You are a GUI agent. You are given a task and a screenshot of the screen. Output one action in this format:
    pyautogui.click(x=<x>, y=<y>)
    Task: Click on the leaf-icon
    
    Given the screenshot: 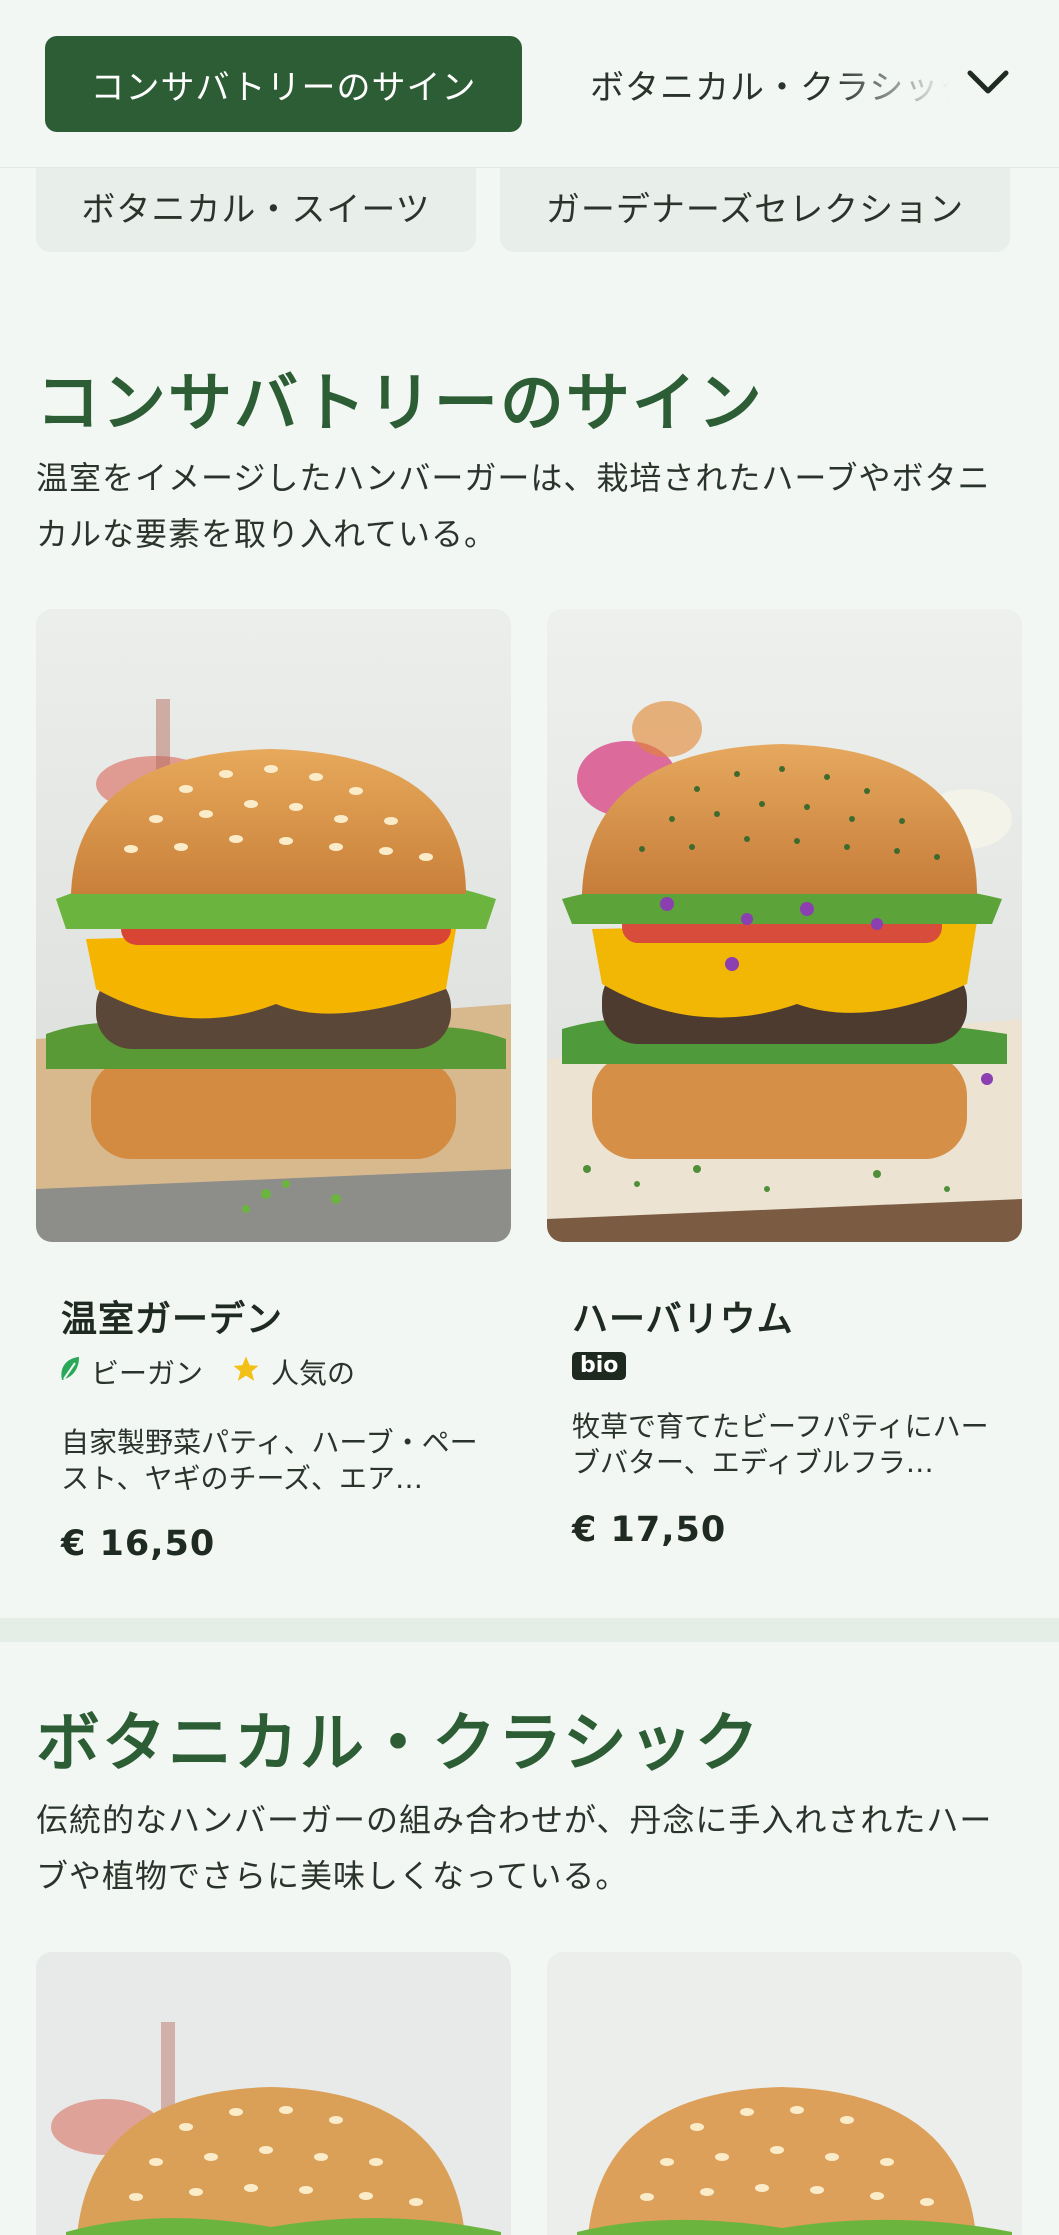 What is the action you would take?
    pyautogui.click(x=70, y=1372)
    